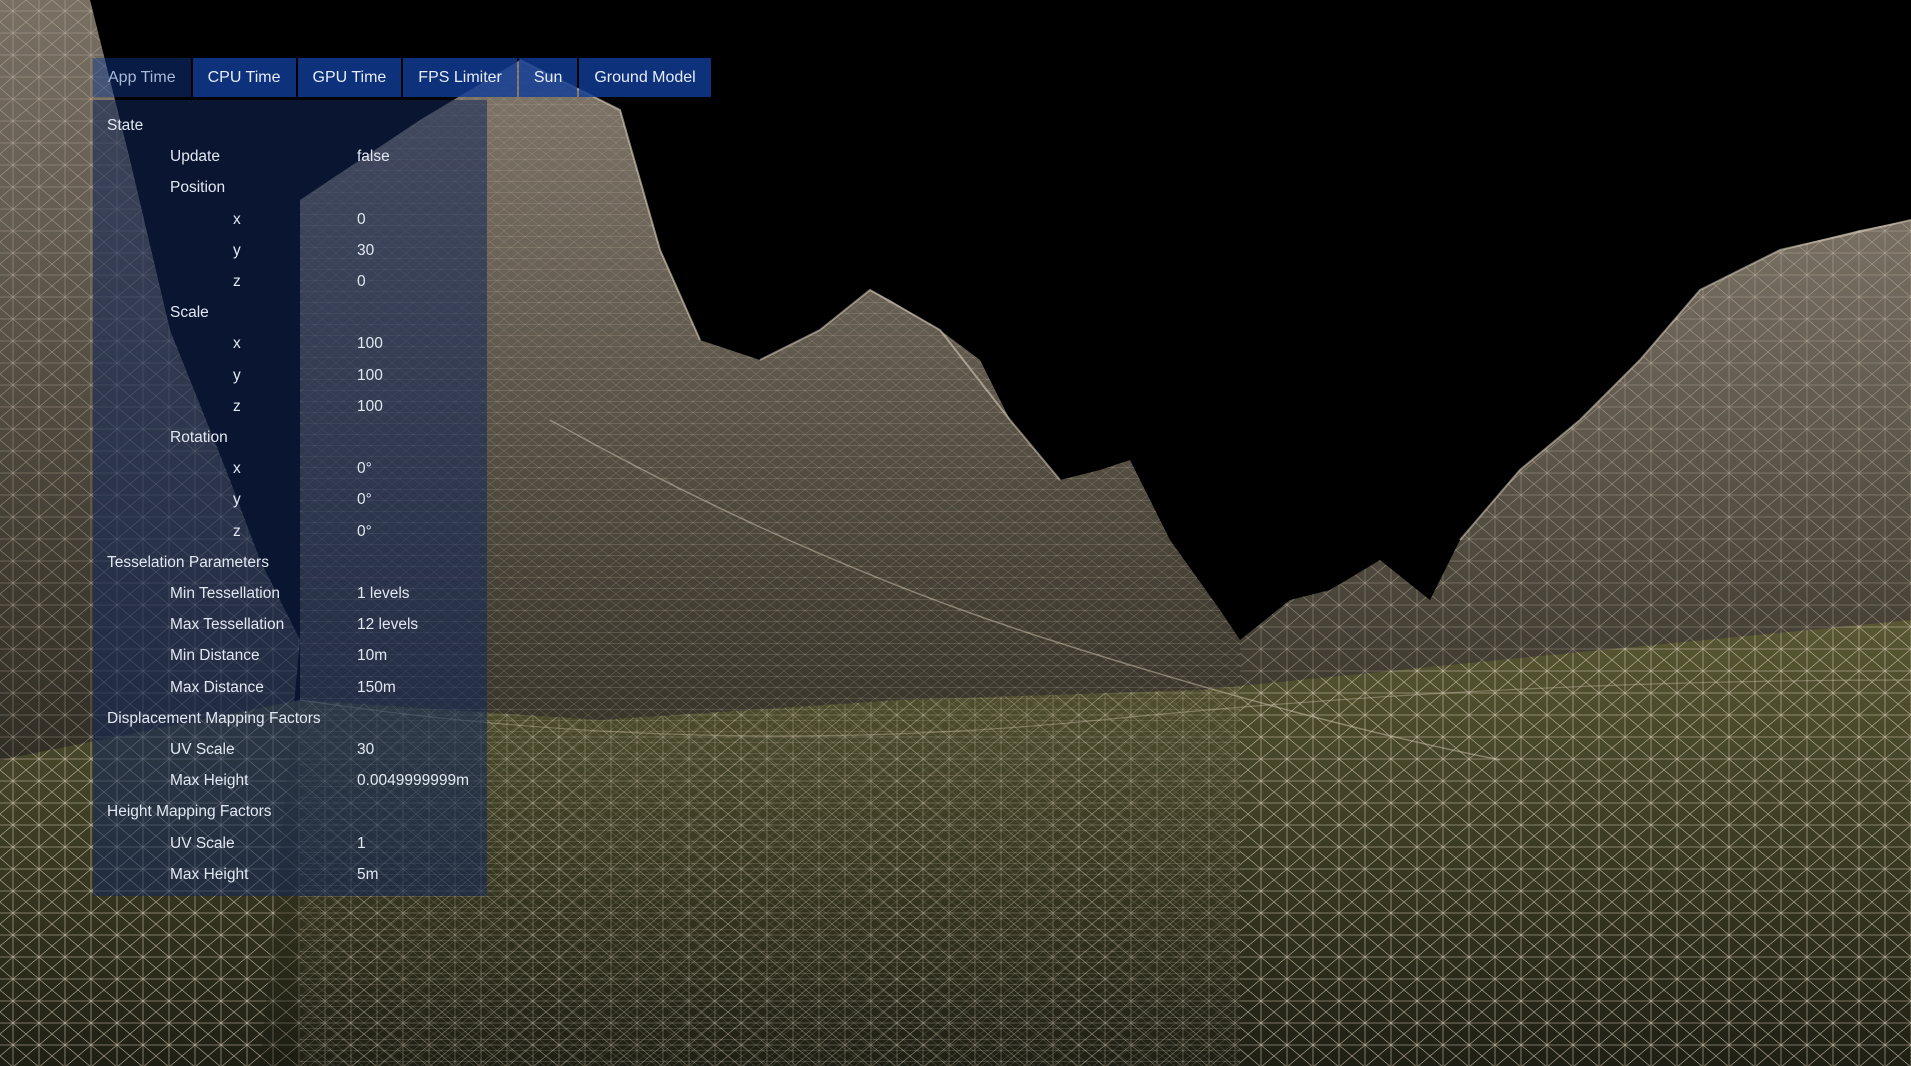  What do you see at coordinates (244, 77) in the screenshot?
I see `tab-cpu-time: CPU Time` at bounding box center [244, 77].